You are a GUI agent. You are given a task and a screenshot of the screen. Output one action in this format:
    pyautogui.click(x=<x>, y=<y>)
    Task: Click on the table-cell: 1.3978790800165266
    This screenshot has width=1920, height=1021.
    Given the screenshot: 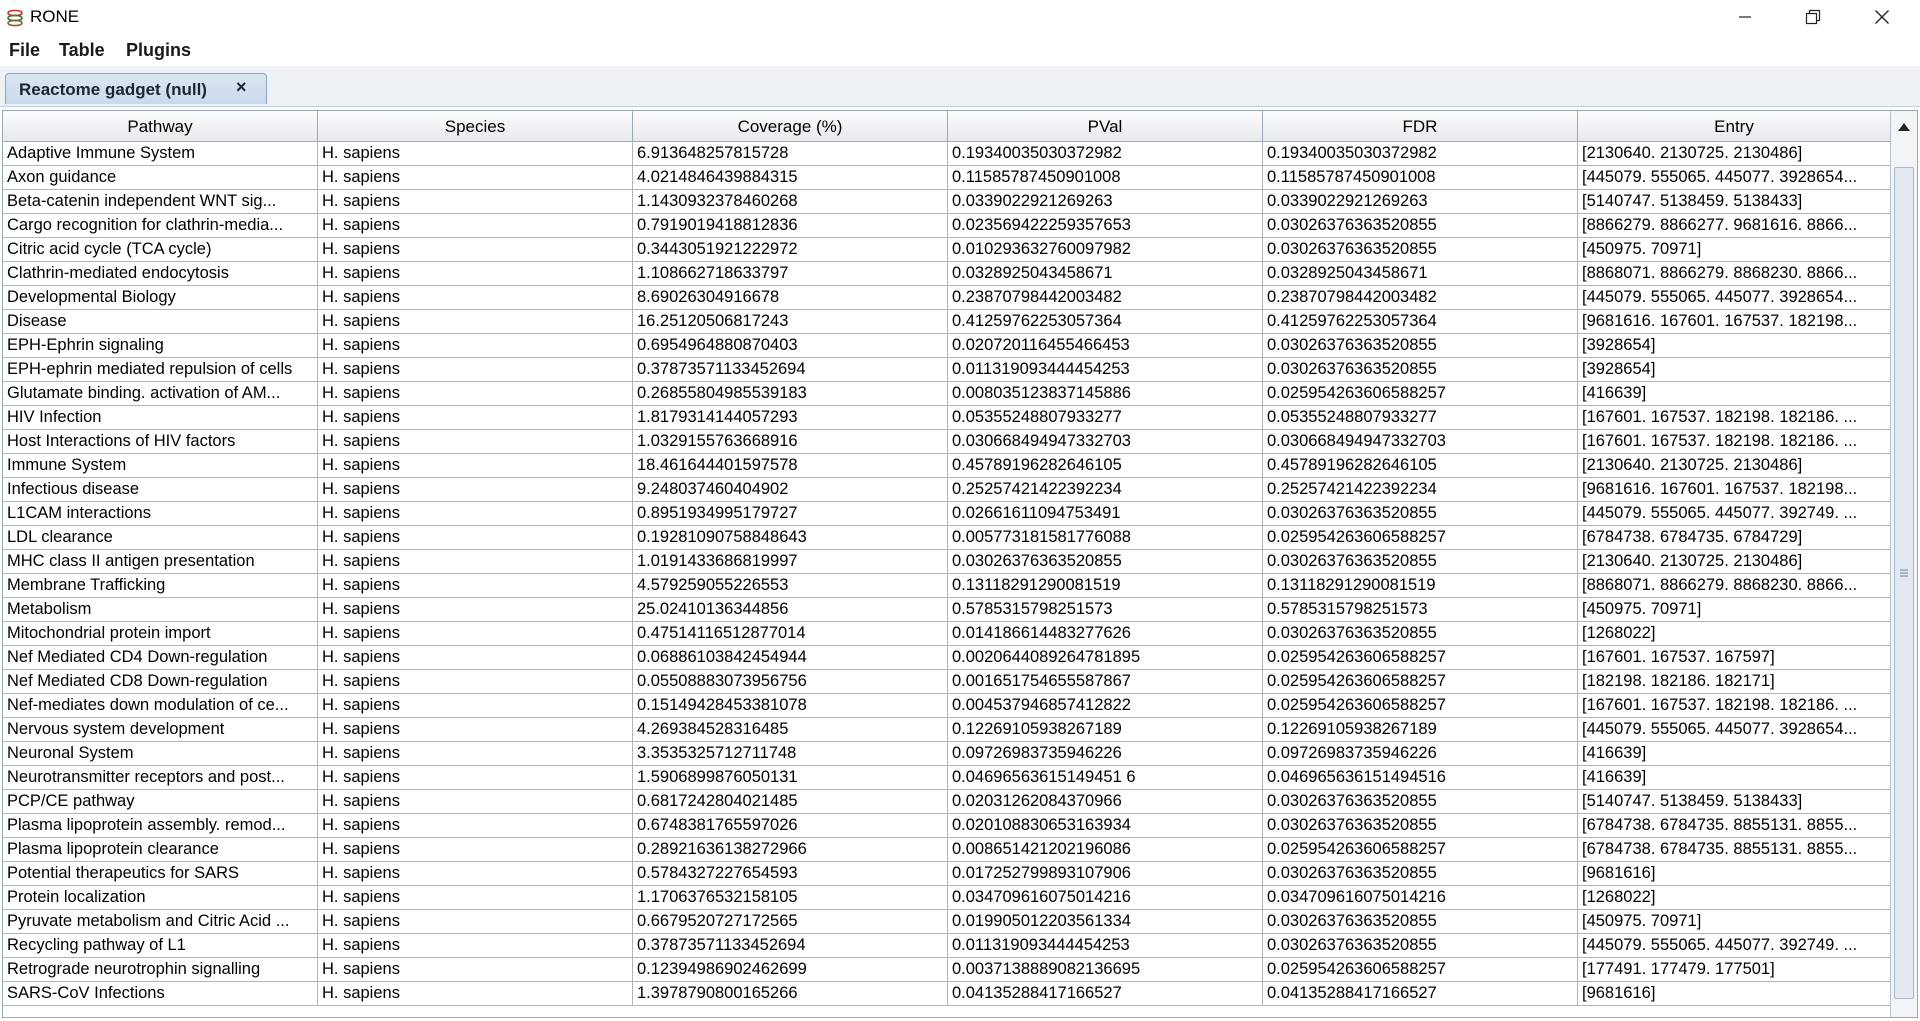 What is the action you would take?
    pyautogui.click(x=790, y=994)
    